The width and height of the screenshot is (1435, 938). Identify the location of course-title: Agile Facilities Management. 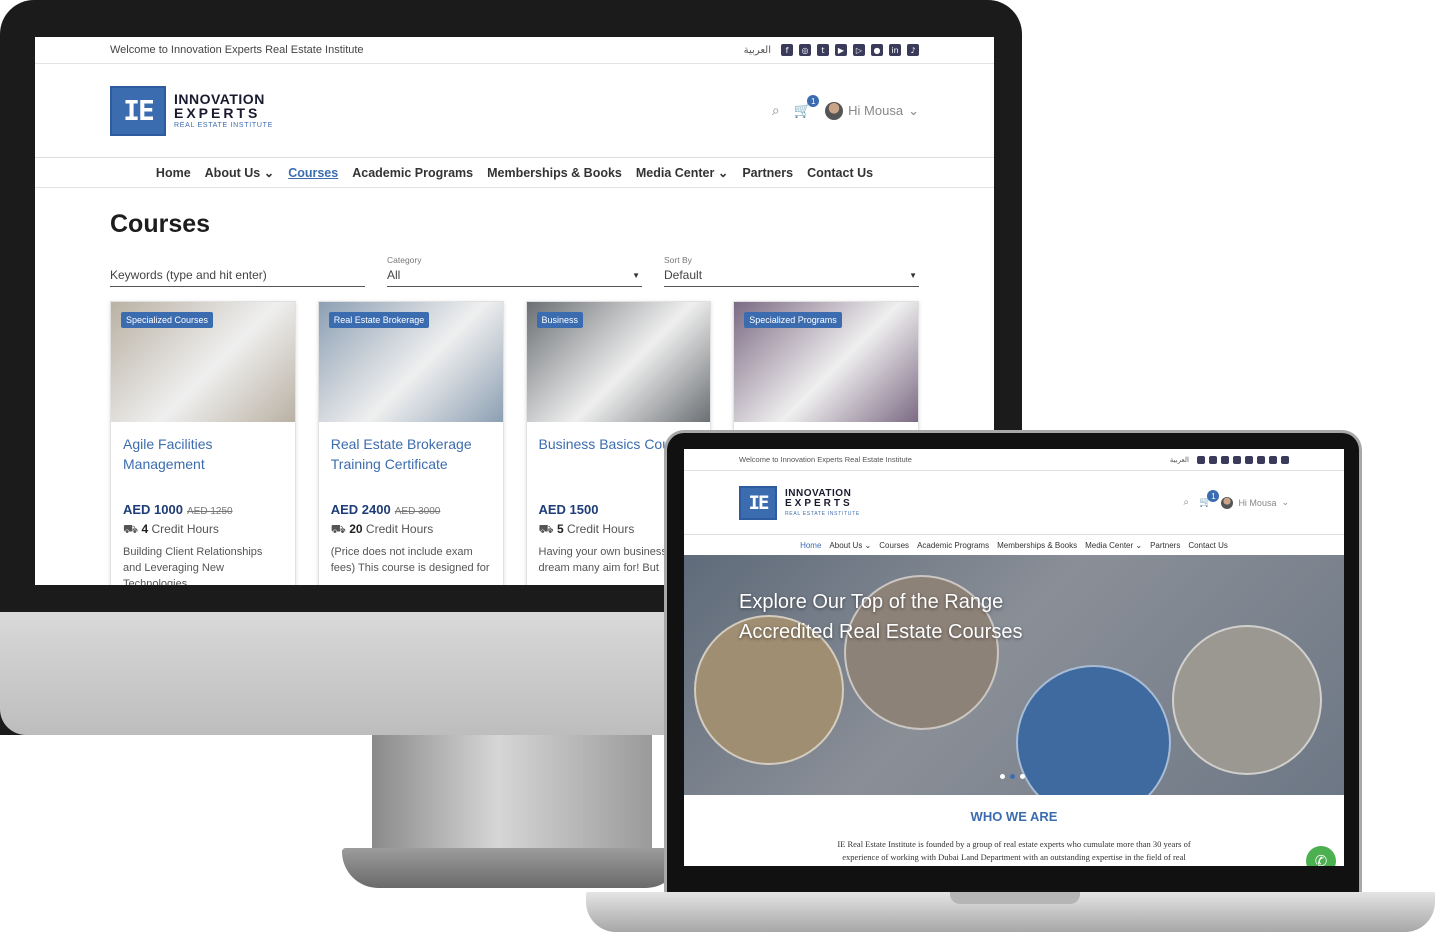
(203, 464).